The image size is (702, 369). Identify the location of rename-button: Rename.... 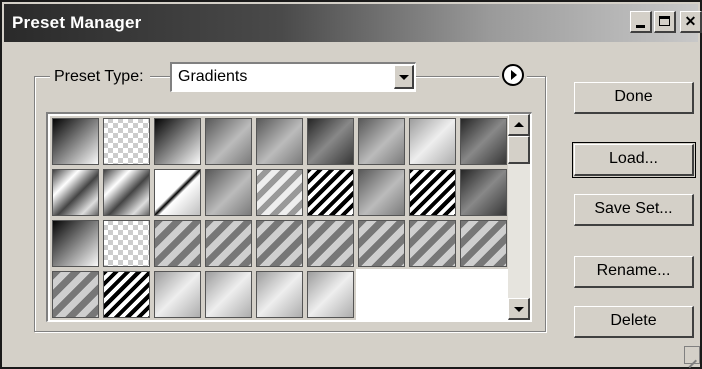
(634, 272).